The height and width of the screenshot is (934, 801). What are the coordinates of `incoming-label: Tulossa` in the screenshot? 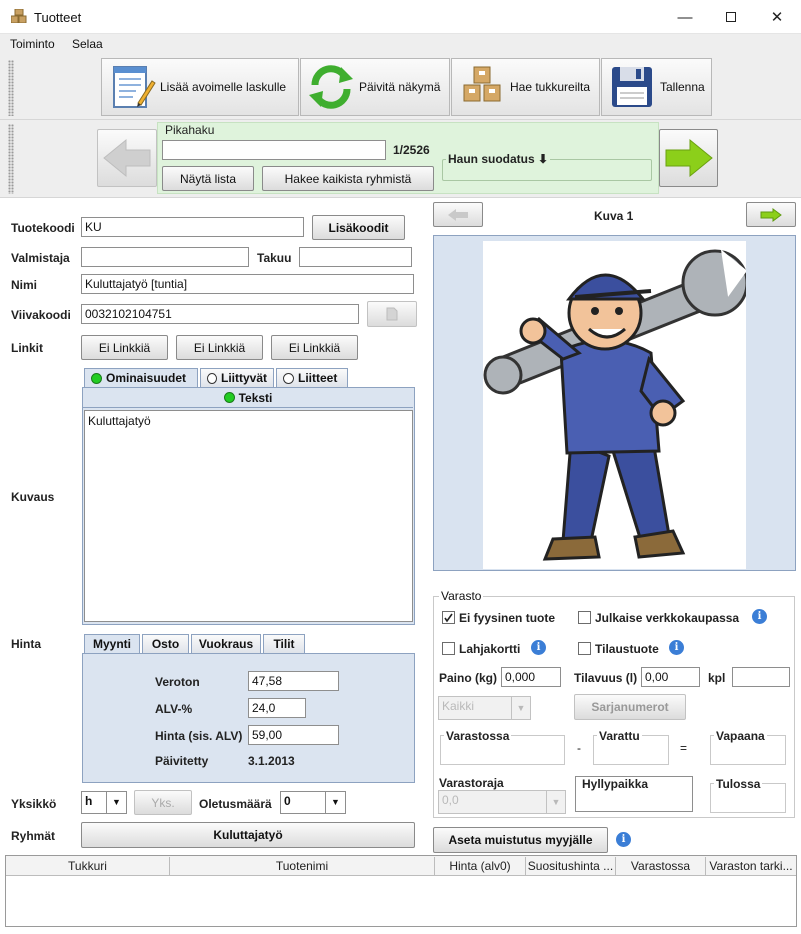 It's located at (738, 784).